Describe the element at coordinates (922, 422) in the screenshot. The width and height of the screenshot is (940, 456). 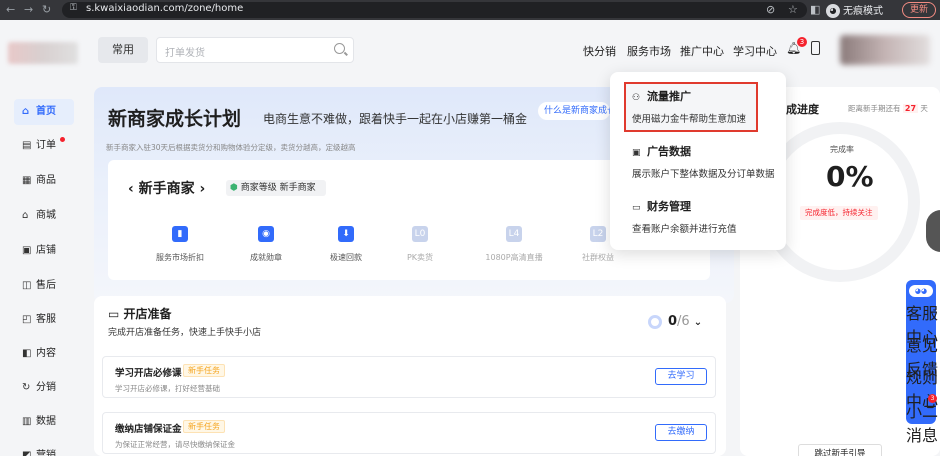
I see `float-item: 小二 消息` at that location.